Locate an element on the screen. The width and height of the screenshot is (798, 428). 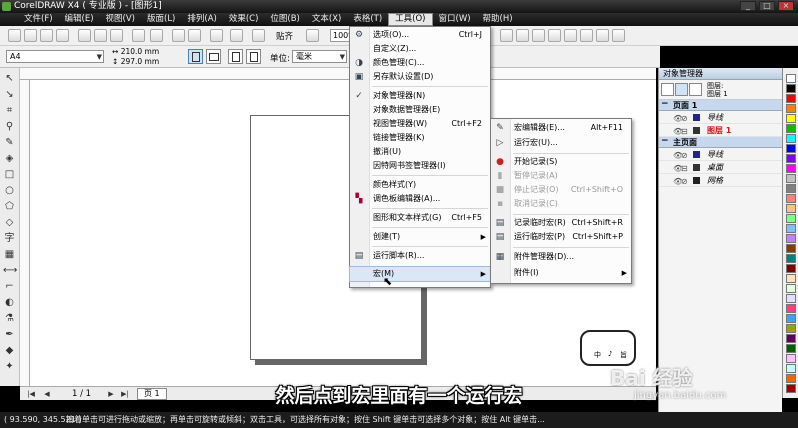
snap-to-label: 贴齐 is located at coordinates (284, 36).